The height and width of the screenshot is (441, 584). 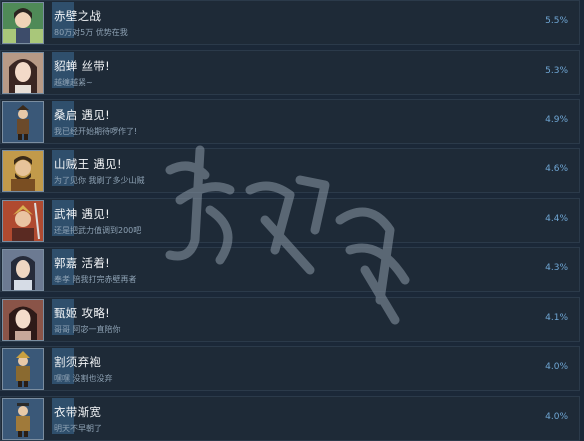 What do you see at coordinates (23, 23) in the screenshot?
I see `portrait-chibi-icon` at bounding box center [23, 23].